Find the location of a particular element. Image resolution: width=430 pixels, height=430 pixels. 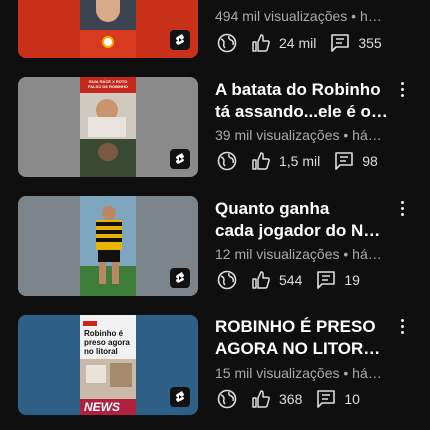

video-stats-0: 24 mil 355 is located at coordinates (304, 43).